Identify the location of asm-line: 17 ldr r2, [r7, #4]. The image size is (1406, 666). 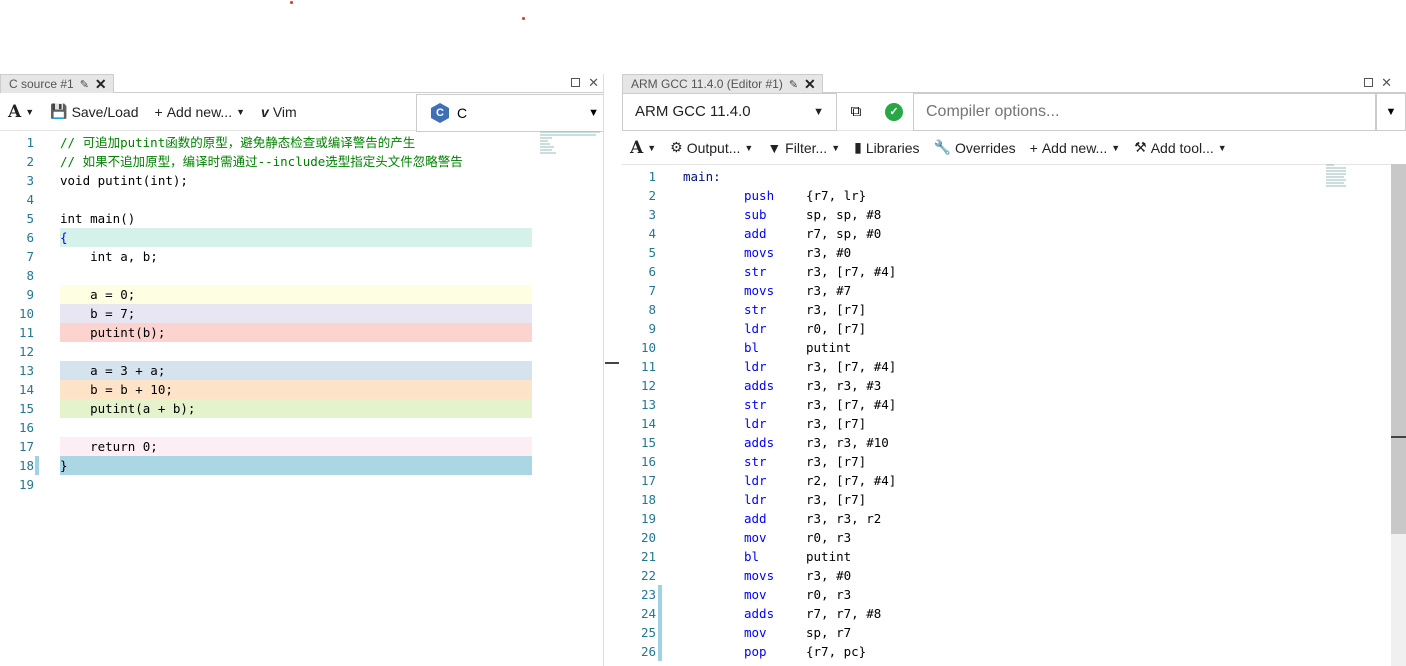
(1014, 480).